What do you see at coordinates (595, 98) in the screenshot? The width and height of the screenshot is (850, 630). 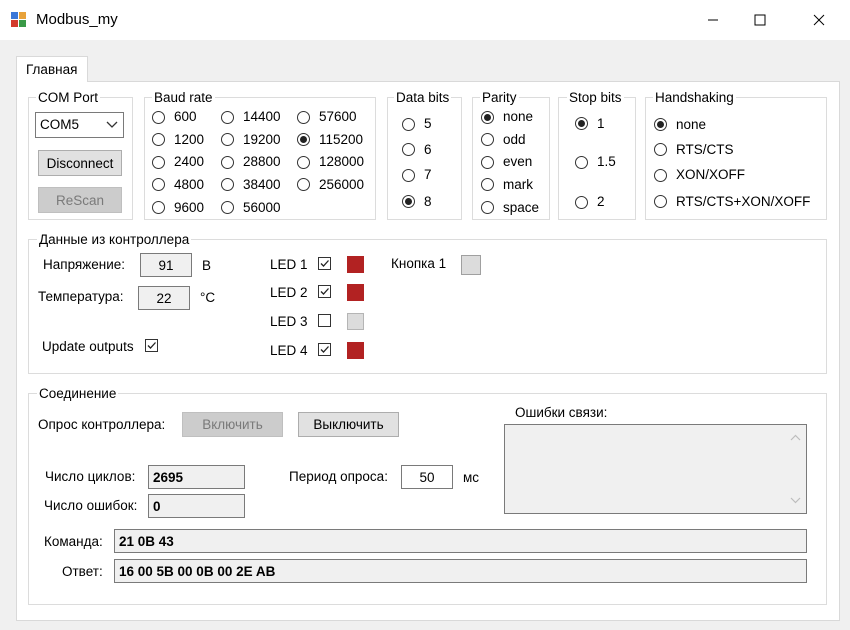 I see `stop-bits-title: Stop bits` at bounding box center [595, 98].